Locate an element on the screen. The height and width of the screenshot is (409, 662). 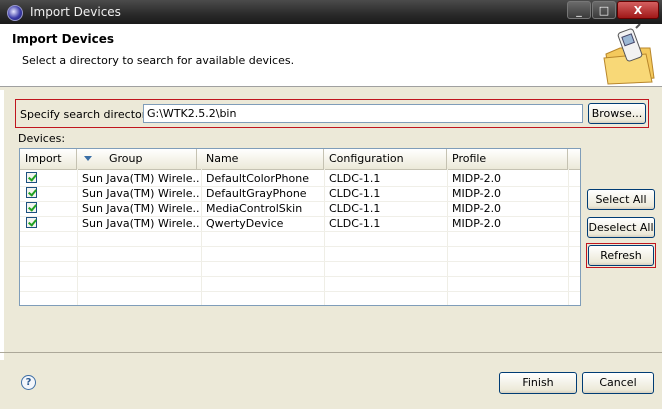
column-import: Import is located at coordinates (48, 159).